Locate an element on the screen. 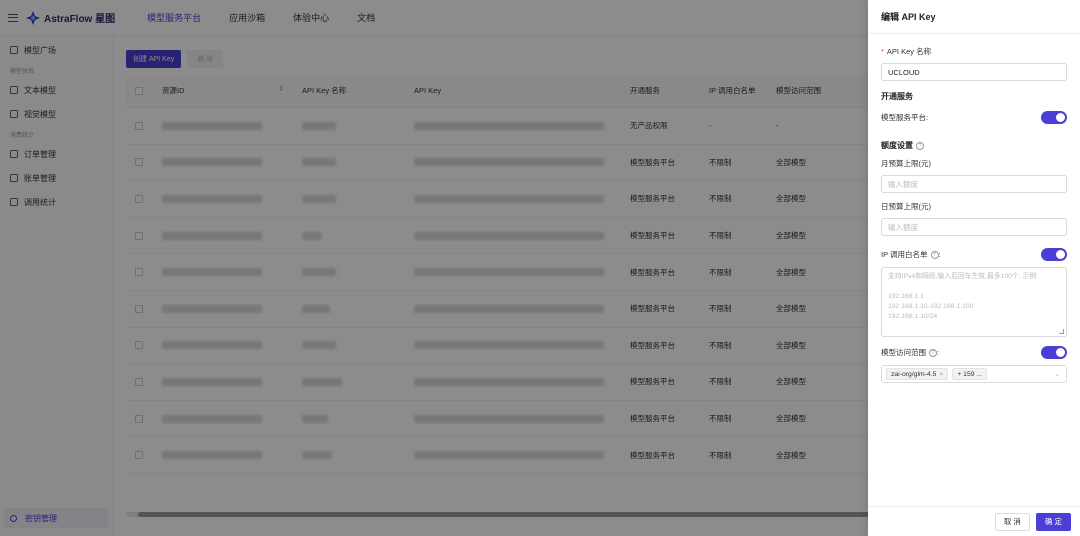  confirm-button: 确 定 is located at coordinates (1053, 521).